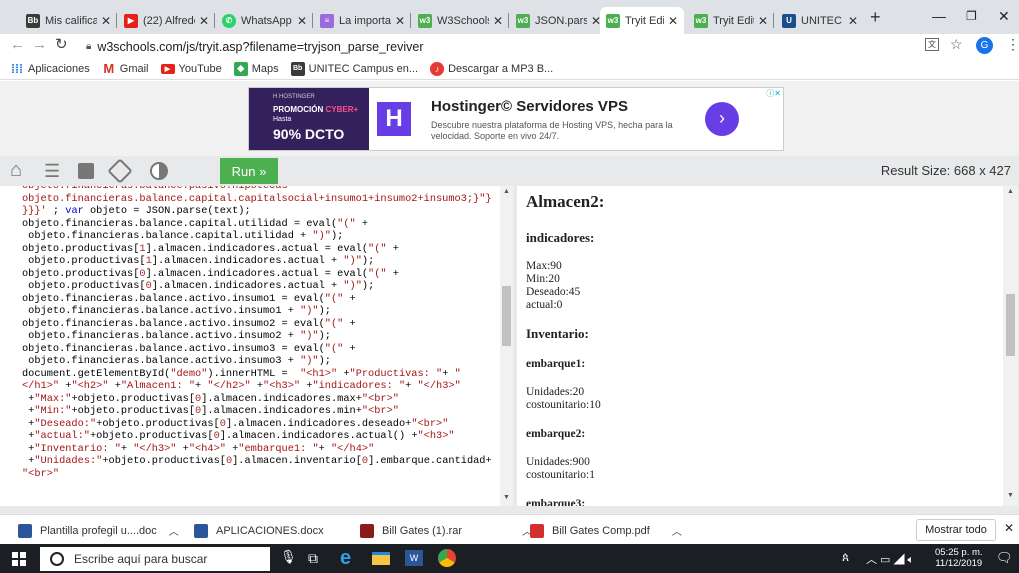 The width and height of the screenshot is (1019, 573). I want to click on download-item: Bill Gates (1).rar ︿, so click(446, 530).